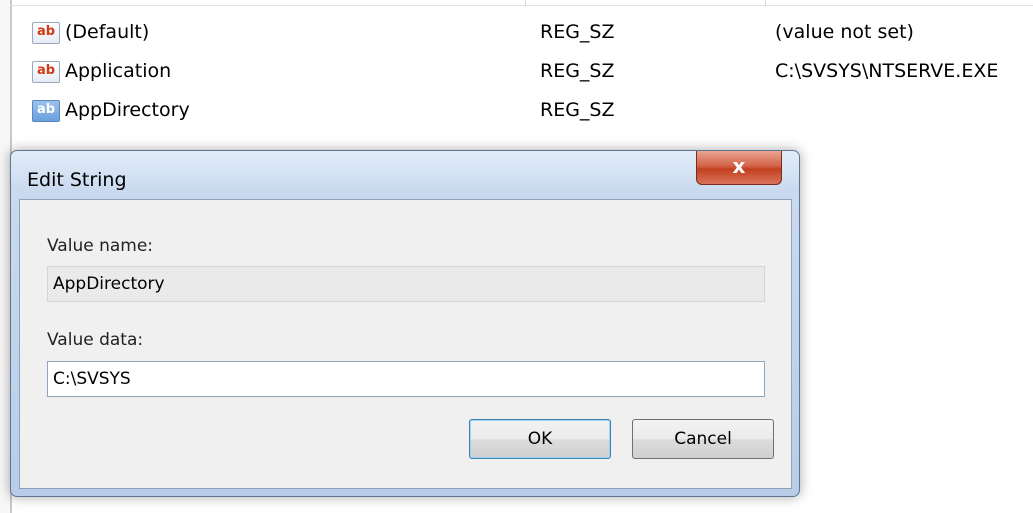 This screenshot has width=1033, height=513. I want to click on value-name-label: Value name:, so click(100, 246).